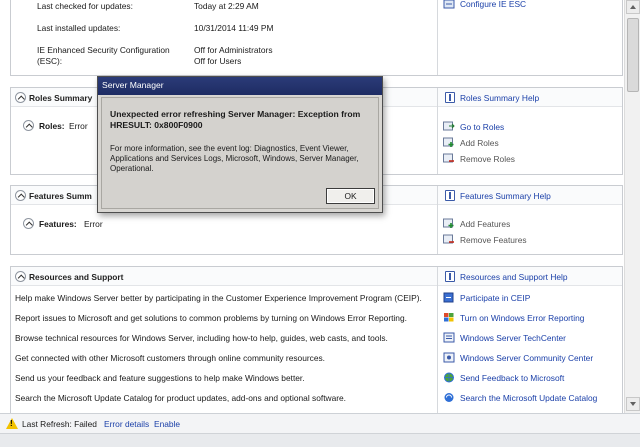  I want to click on last-refresh-status: Last Refresh: Failed, so click(59, 424).